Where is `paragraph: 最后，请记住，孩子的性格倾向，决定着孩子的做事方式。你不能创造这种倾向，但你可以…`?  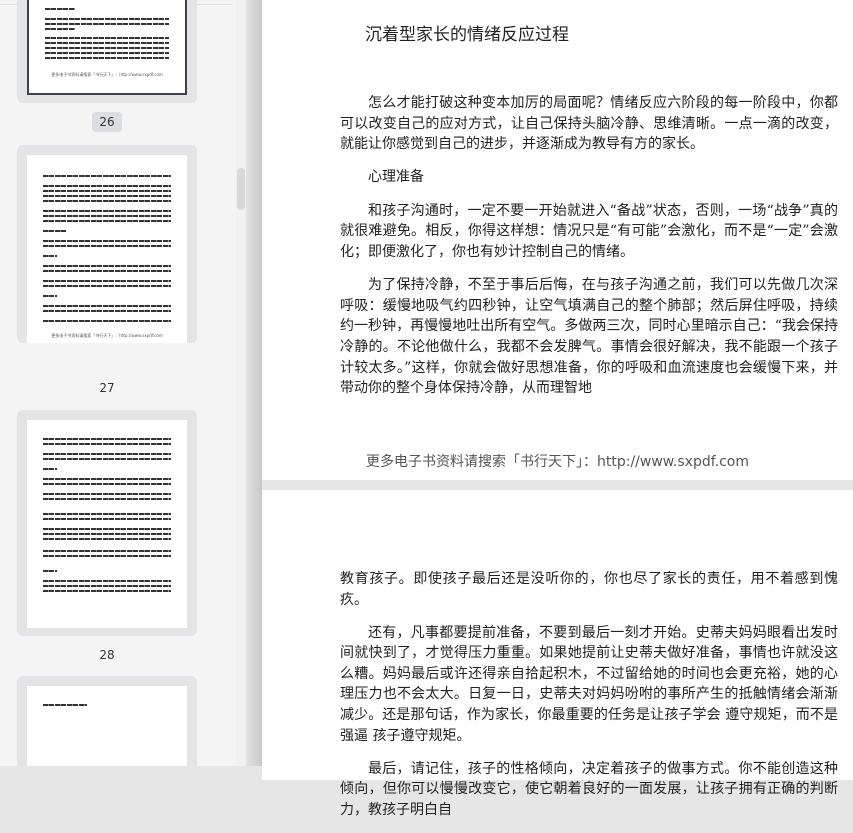
paragraph: 最后，请记住，孩子的性格倾向，决定着孩子的做事方式。你不能创造这种倾向，但你可以… is located at coordinates (589, 789).